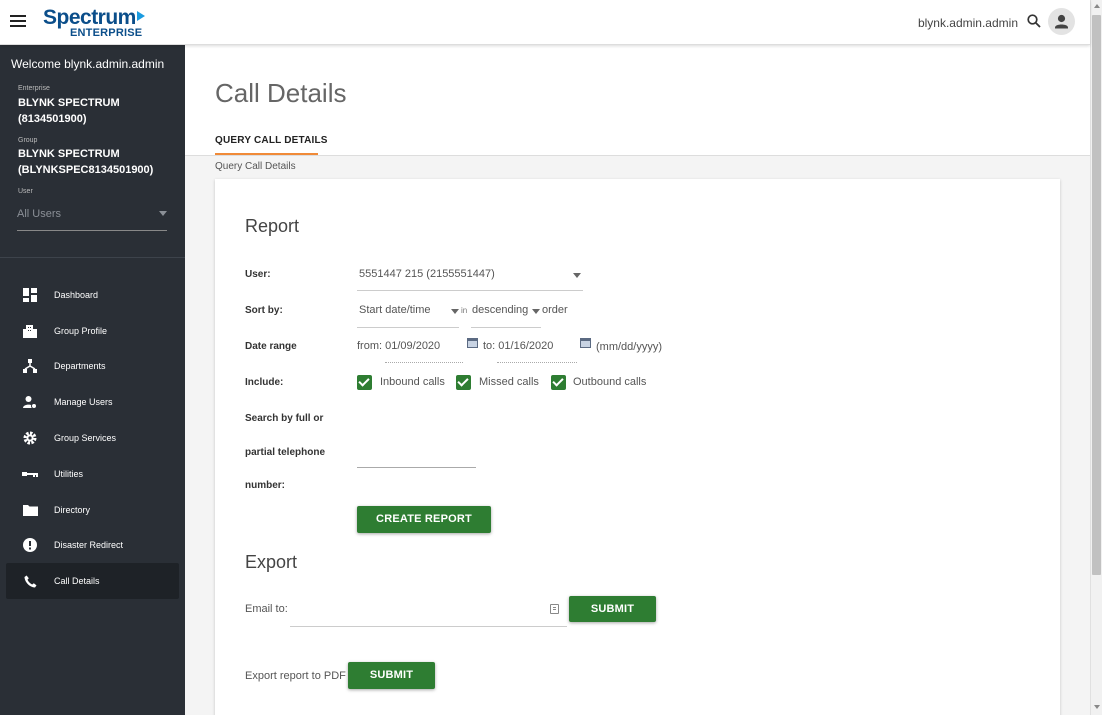 Image resolution: width=1102 pixels, height=715 pixels. I want to click on email-to-input, so click(428, 611).